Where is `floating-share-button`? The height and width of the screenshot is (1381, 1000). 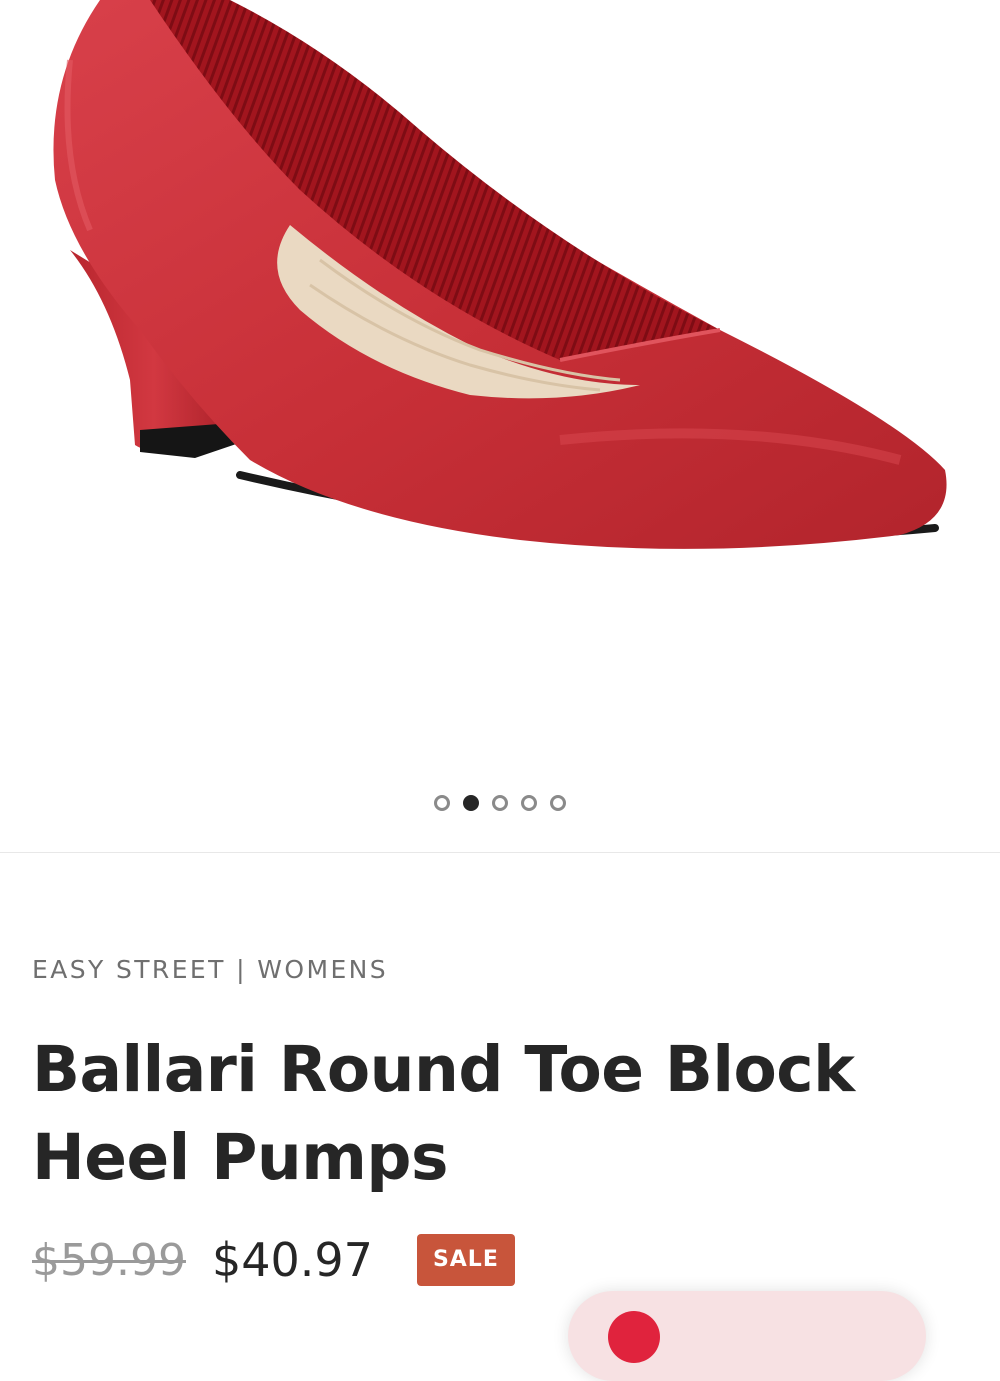 floating-share-button is located at coordinates (747, 1336).